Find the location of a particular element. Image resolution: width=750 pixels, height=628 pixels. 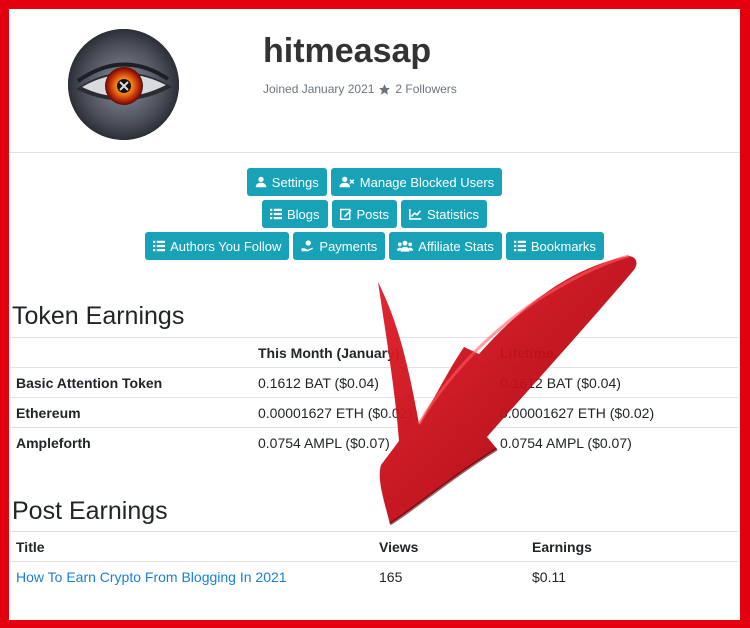

month-earnings: 0.00001627 ETH ($0.02) is located at coordinates (335, 412).